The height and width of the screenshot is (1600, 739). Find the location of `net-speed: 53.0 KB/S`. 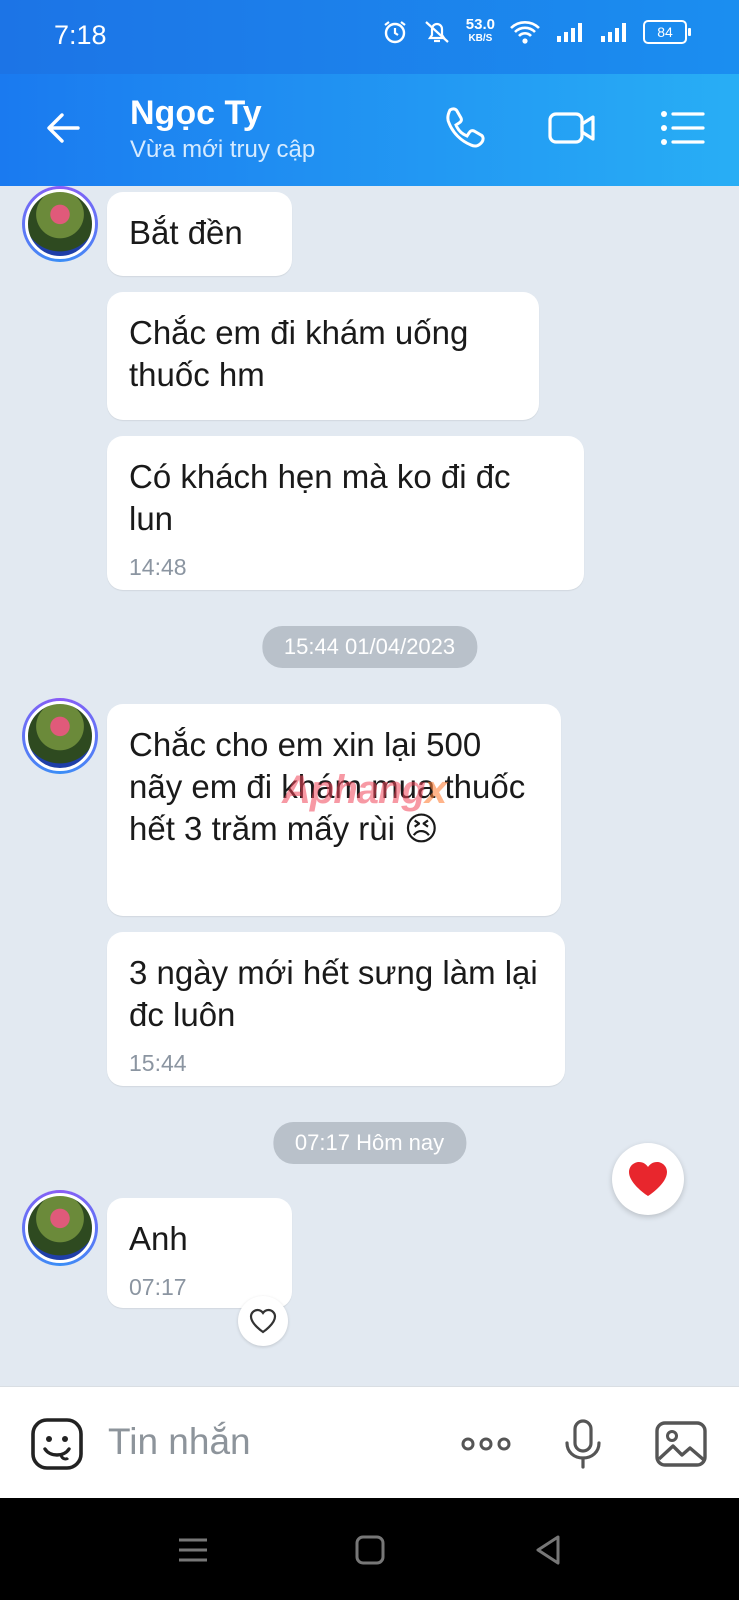

net-speed: 53.0 KB/S is located at coordinates (480, 31).